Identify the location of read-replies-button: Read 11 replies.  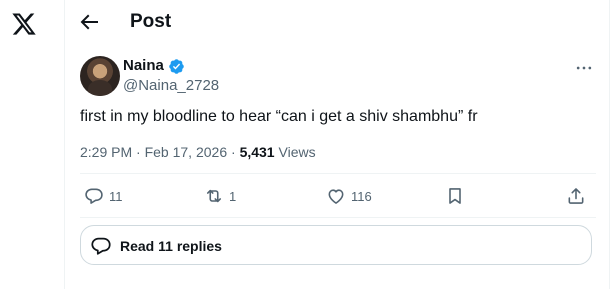
(336, 245).